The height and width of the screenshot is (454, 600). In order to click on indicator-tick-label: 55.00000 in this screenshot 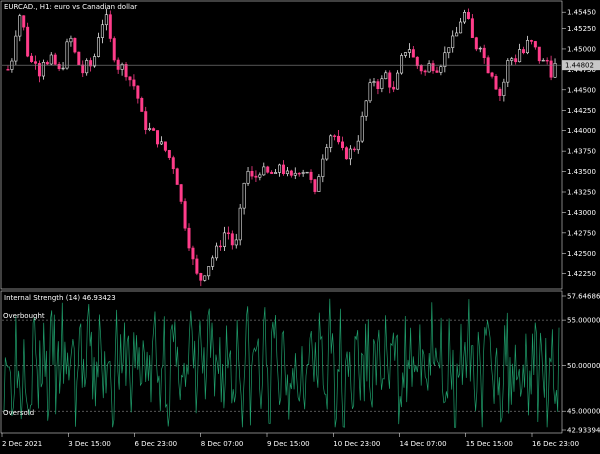, I will do `click(583, 321)`.